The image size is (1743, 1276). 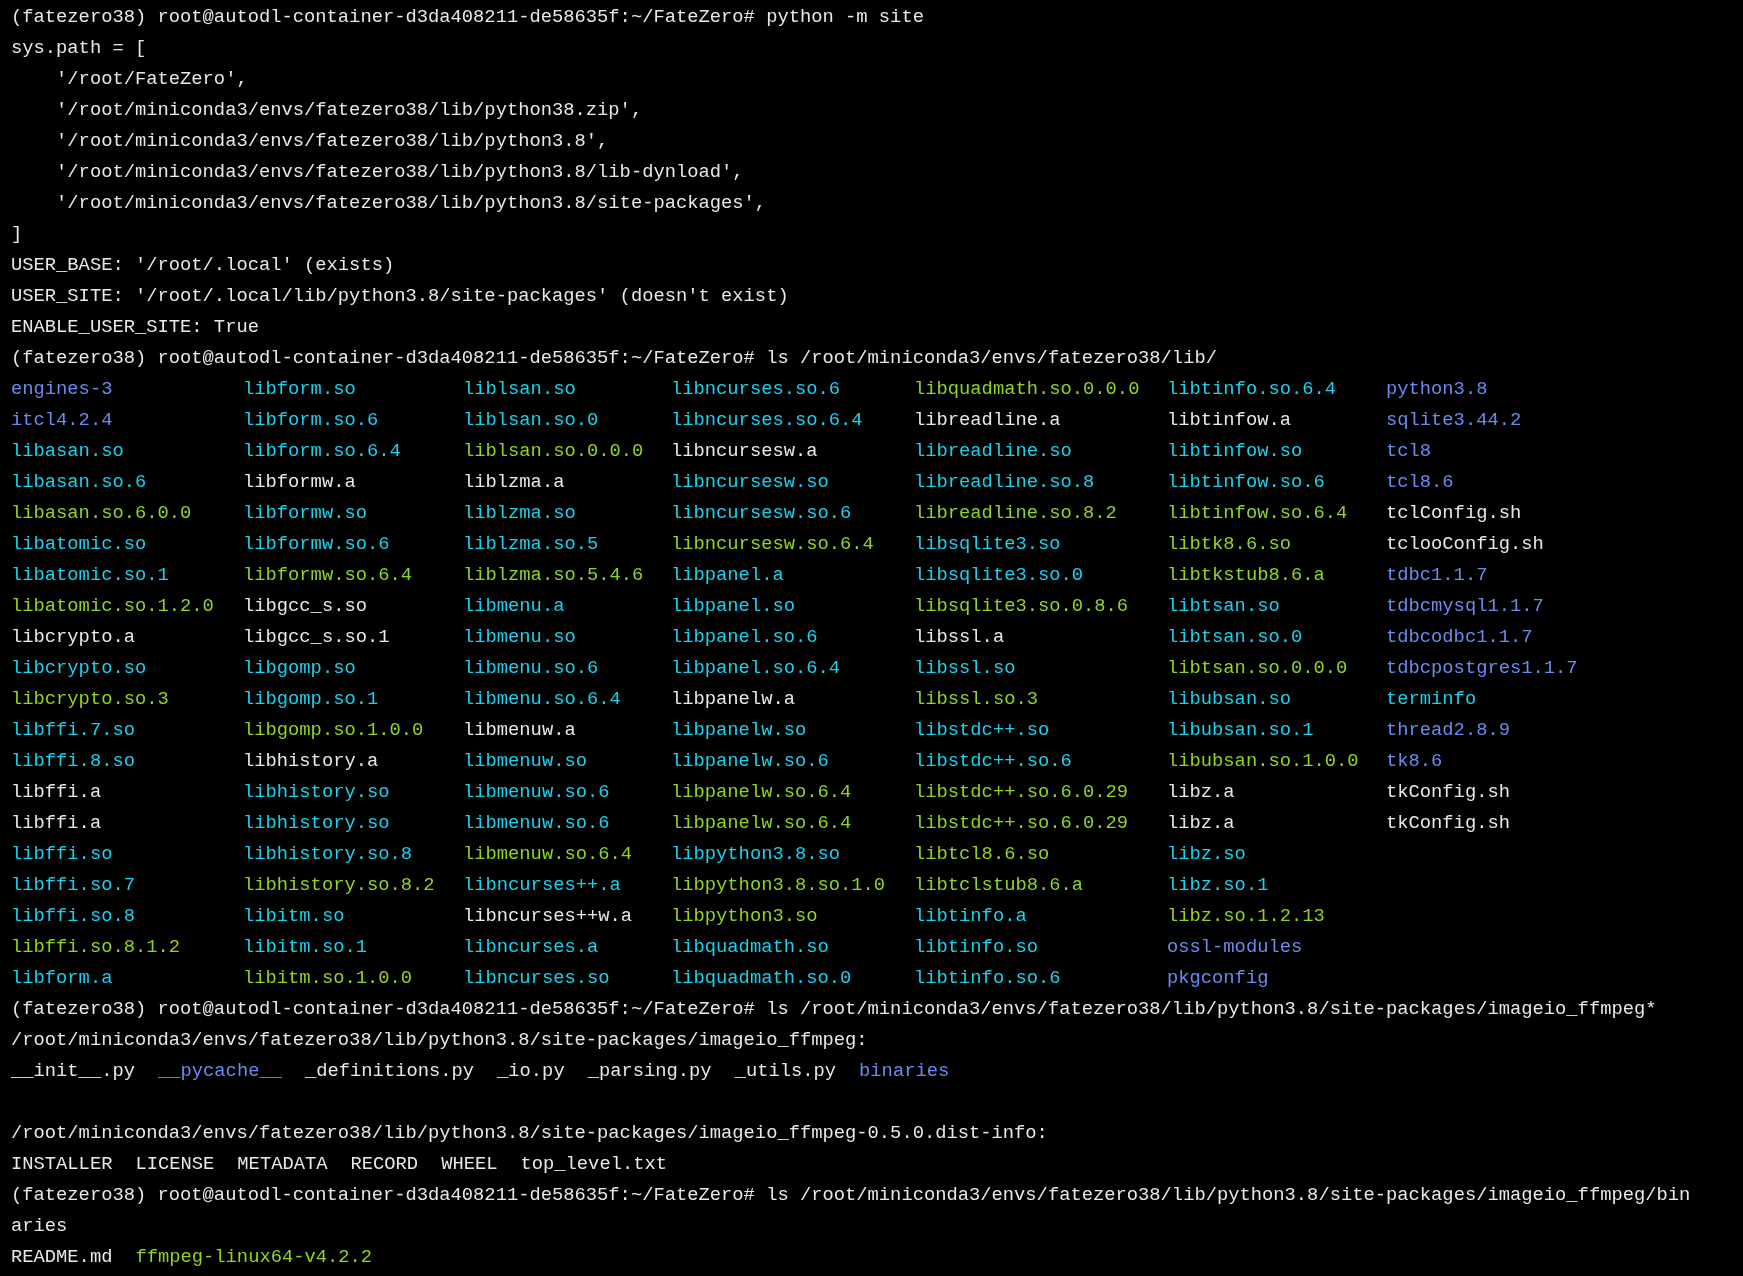 What do you see at coordinates (614, 358) in the screenshot?
I see `terminal-line: (fatezero38) root@autodl-container-d3da408211-de58635f:~/FateZero# ls /root/miniconda3/envs/fatezero38/lib/` at bounding box center [614, 358].